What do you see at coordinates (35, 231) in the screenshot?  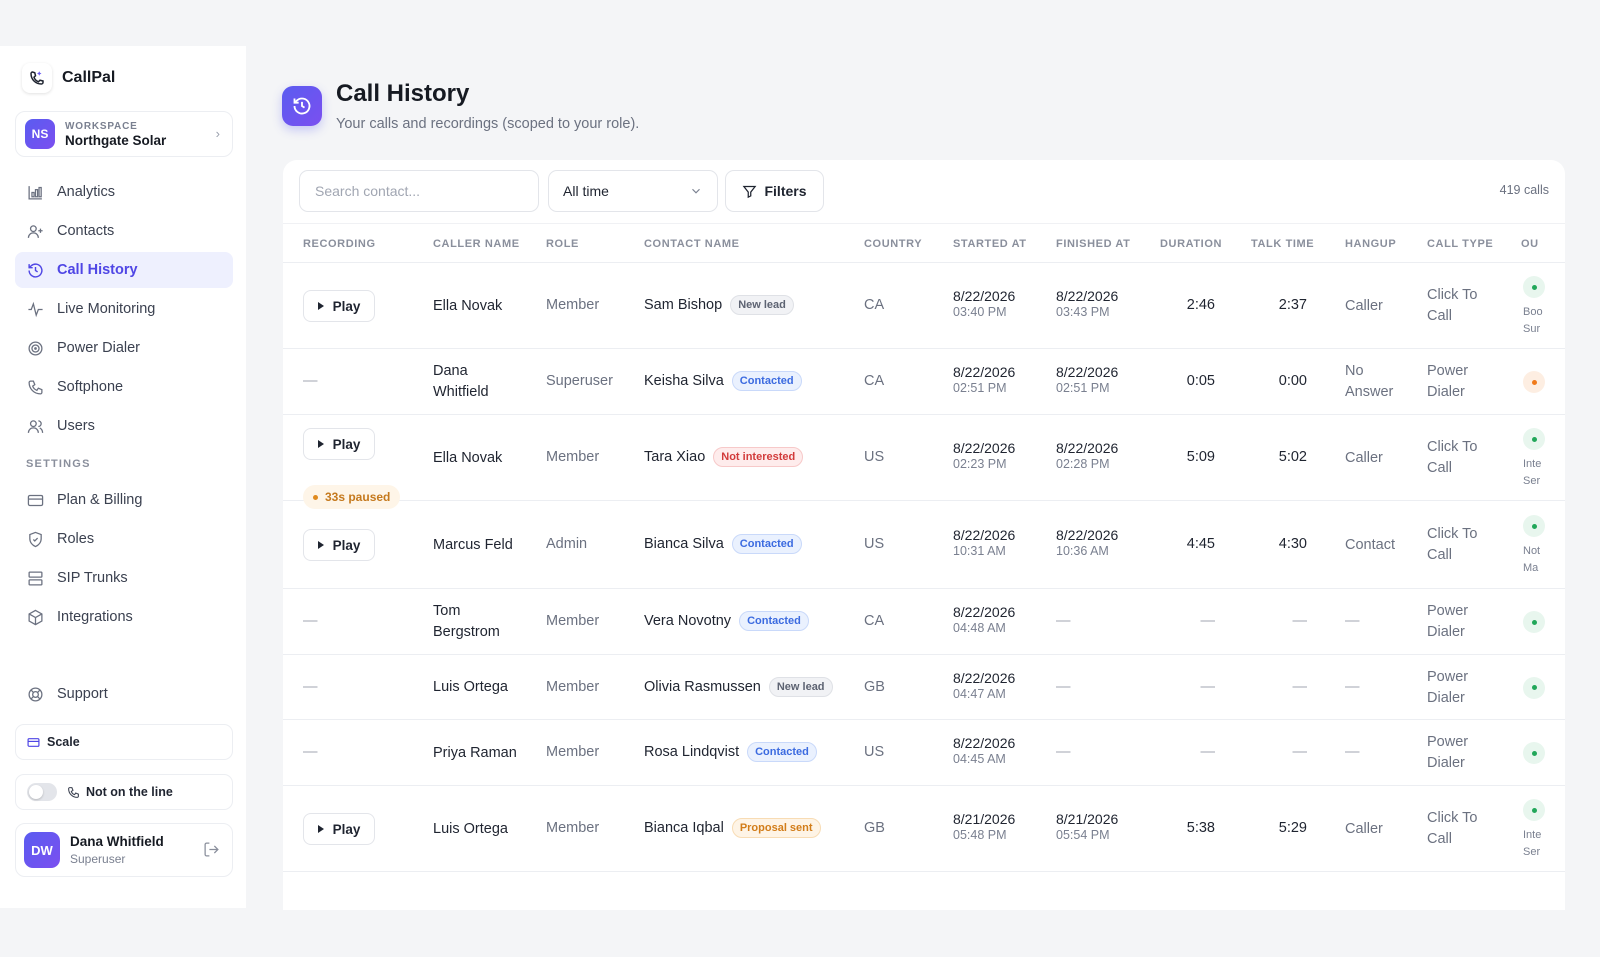 I see `user-plus-icon` at bounding box center [35, 231].